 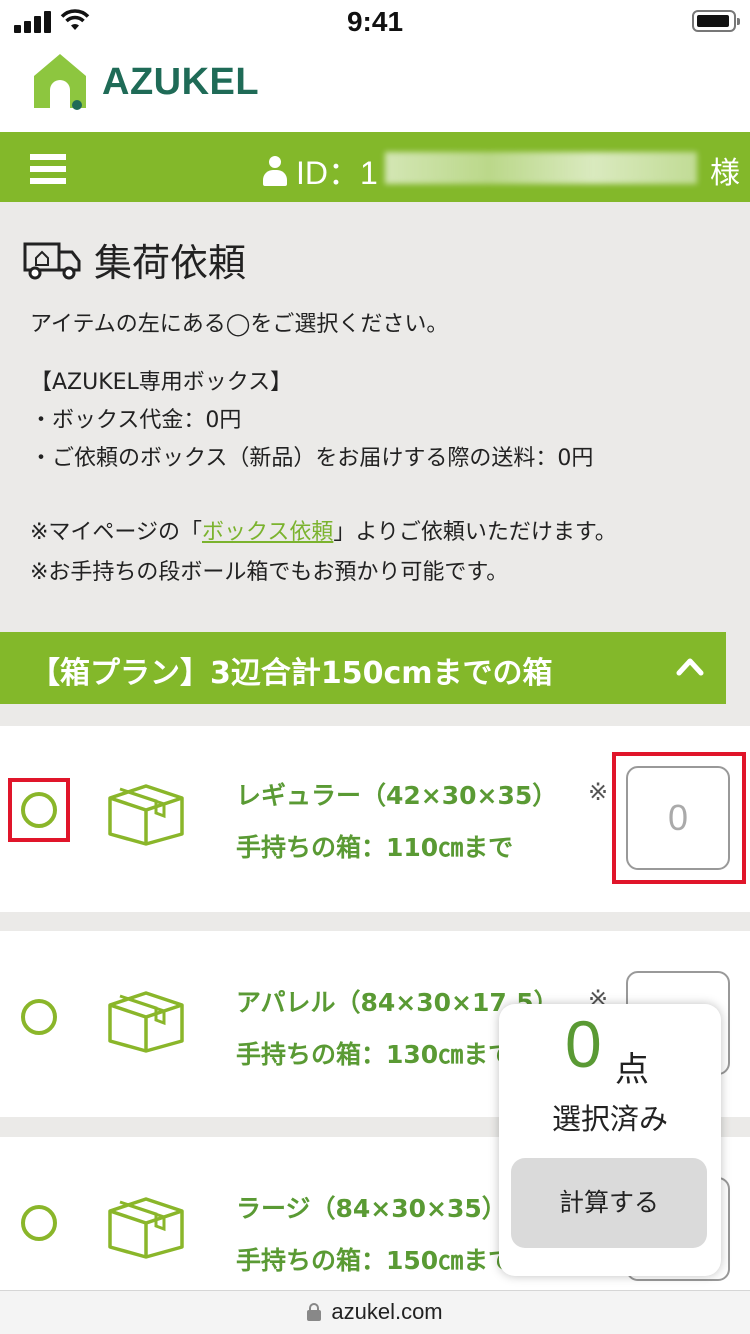 What do you see at coordinates (239, 324) in the screenshot?
I see `instruction-text: アイテムの左にある◯をご選択ください。` at bounding box center [239, 324].